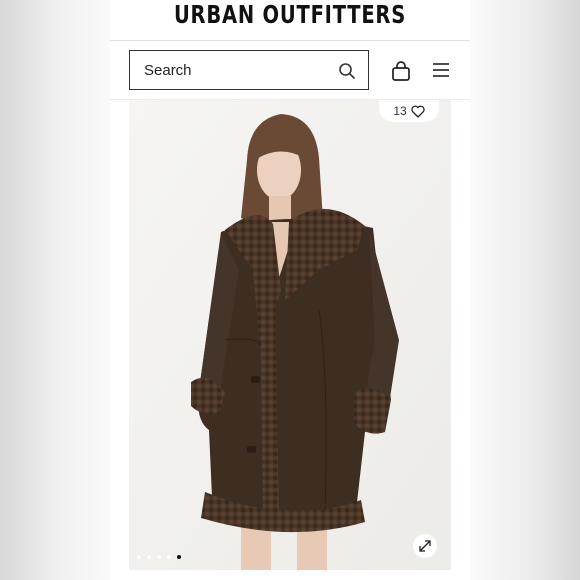 The image size is (580, 580). I want to click on expand-arrows-icon, so click(425, 546).